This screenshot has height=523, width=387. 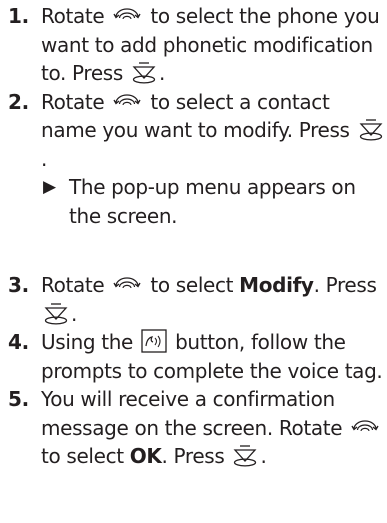 What do you see at coordinates (276, 285) in the screenshot?
I see `menu-item-modify: Modify` at bounding box center [276, 285].